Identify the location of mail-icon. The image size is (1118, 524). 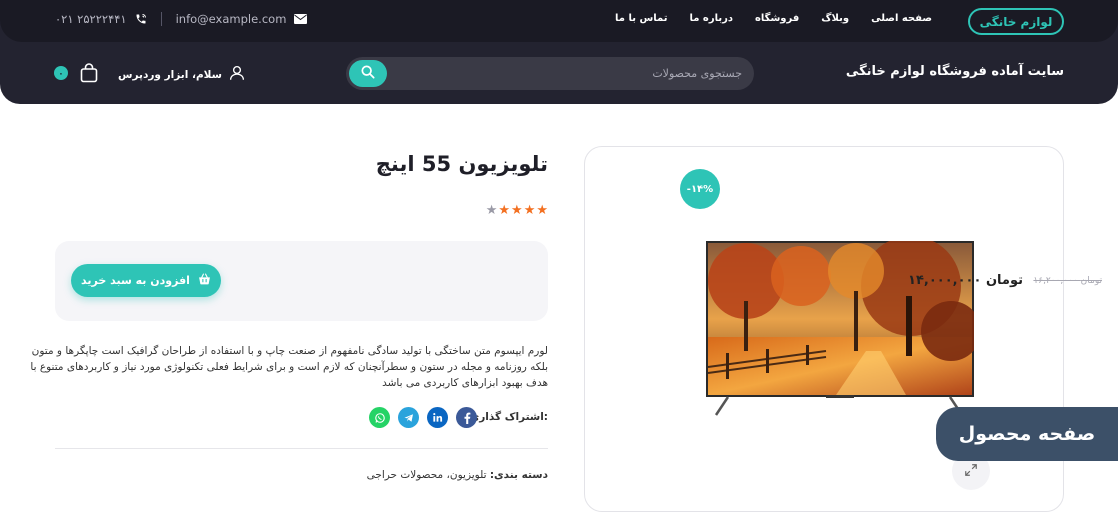
(301, 19).